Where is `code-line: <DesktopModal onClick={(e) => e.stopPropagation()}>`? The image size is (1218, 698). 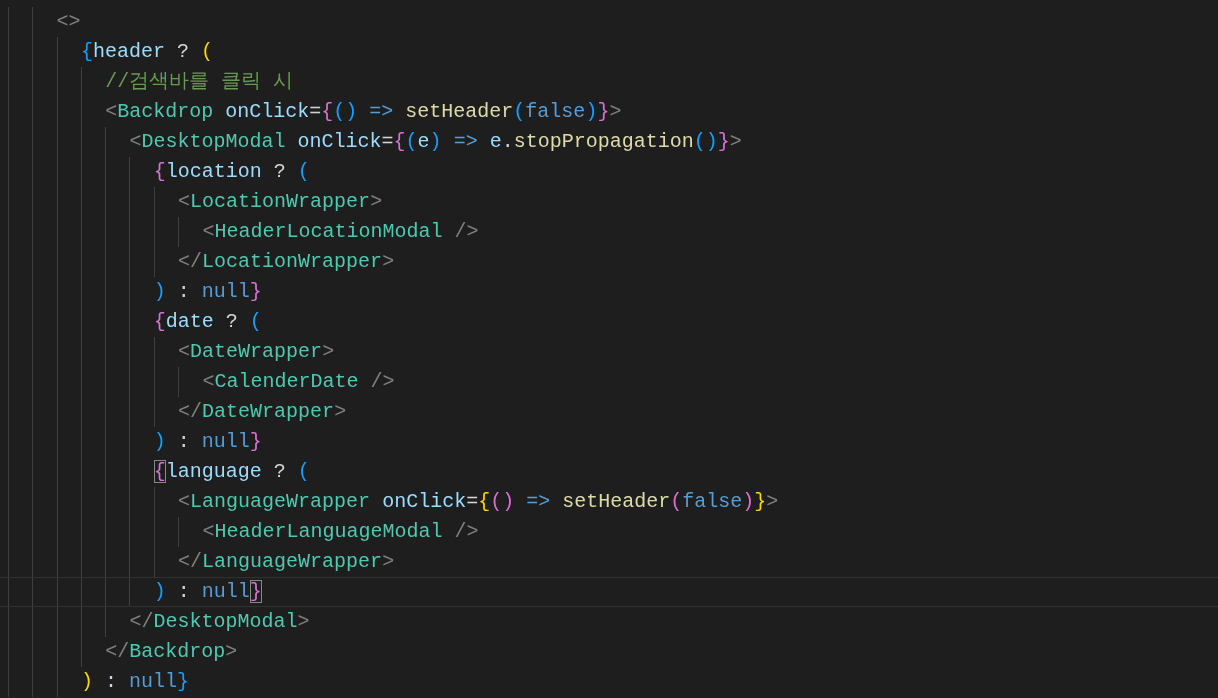
code-line: <DesktopModal onClick={(e) => e.stopPropagation()}> is located at coordinates (435, 142).